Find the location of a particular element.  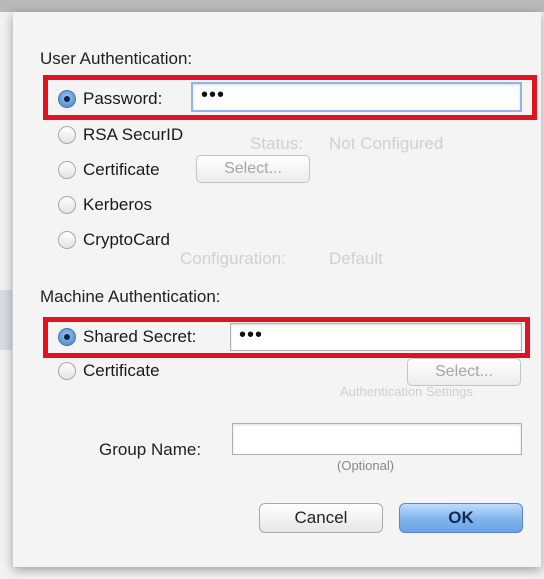

group-name-optional-hint: (Optional) is located at coordinates (366, 465).